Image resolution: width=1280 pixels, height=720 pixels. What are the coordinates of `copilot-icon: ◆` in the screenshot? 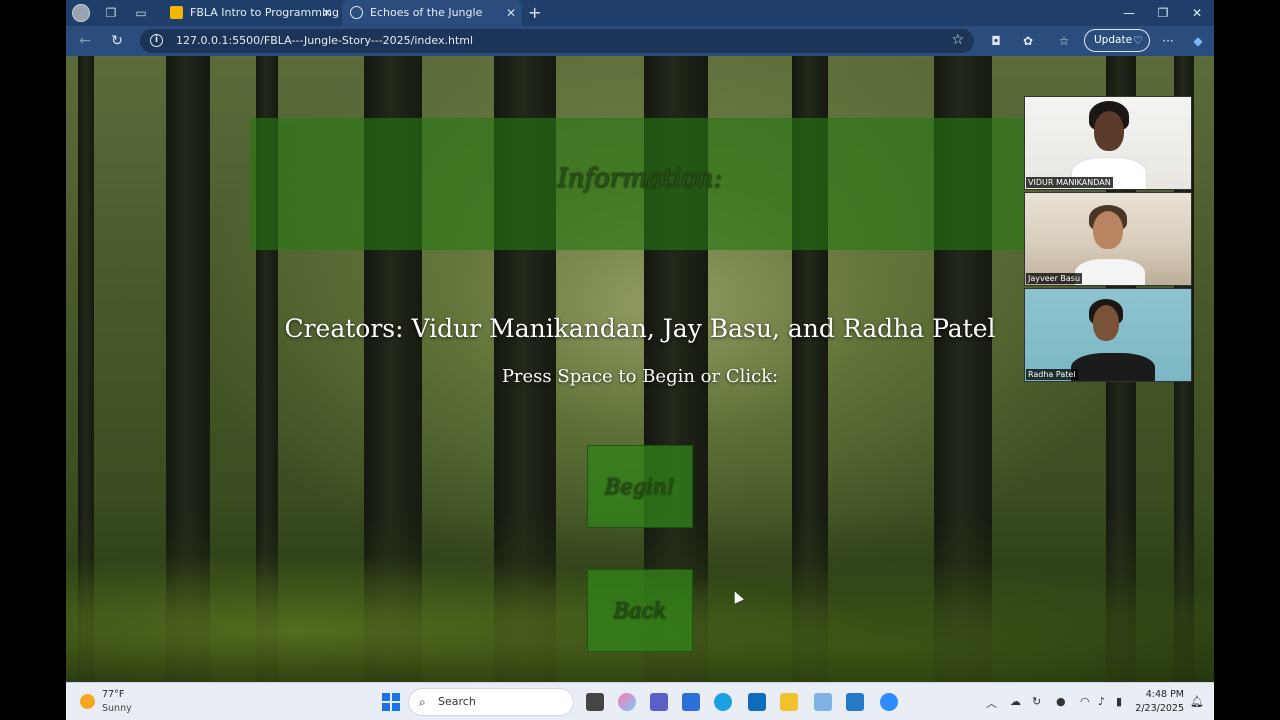 It's located at (1198, 41).